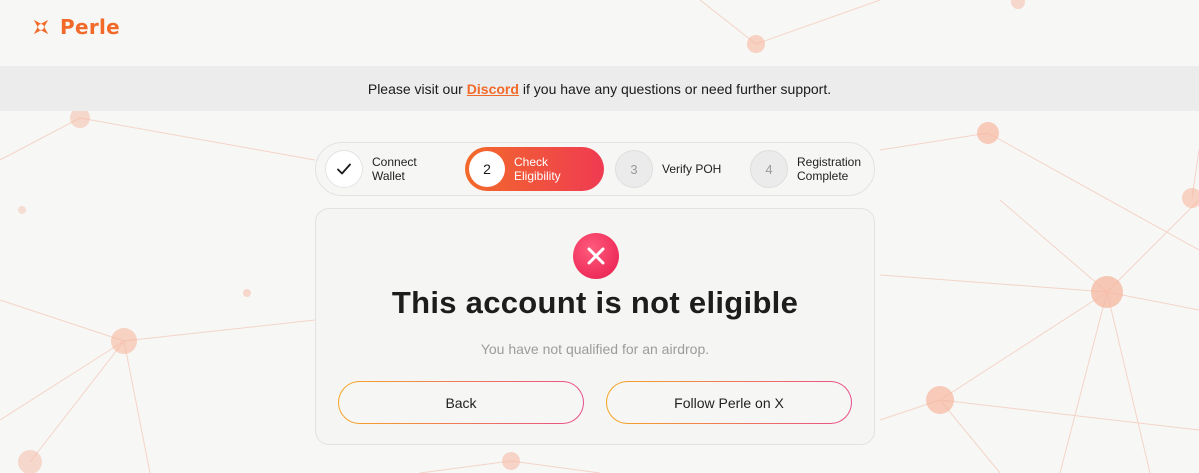  I want to click on result-title: This account is not eligible, so click(595, 302).